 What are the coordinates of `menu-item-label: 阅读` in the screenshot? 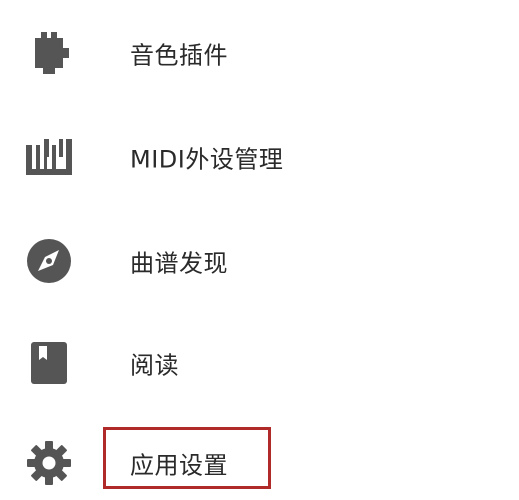 It's located at (154, 365).